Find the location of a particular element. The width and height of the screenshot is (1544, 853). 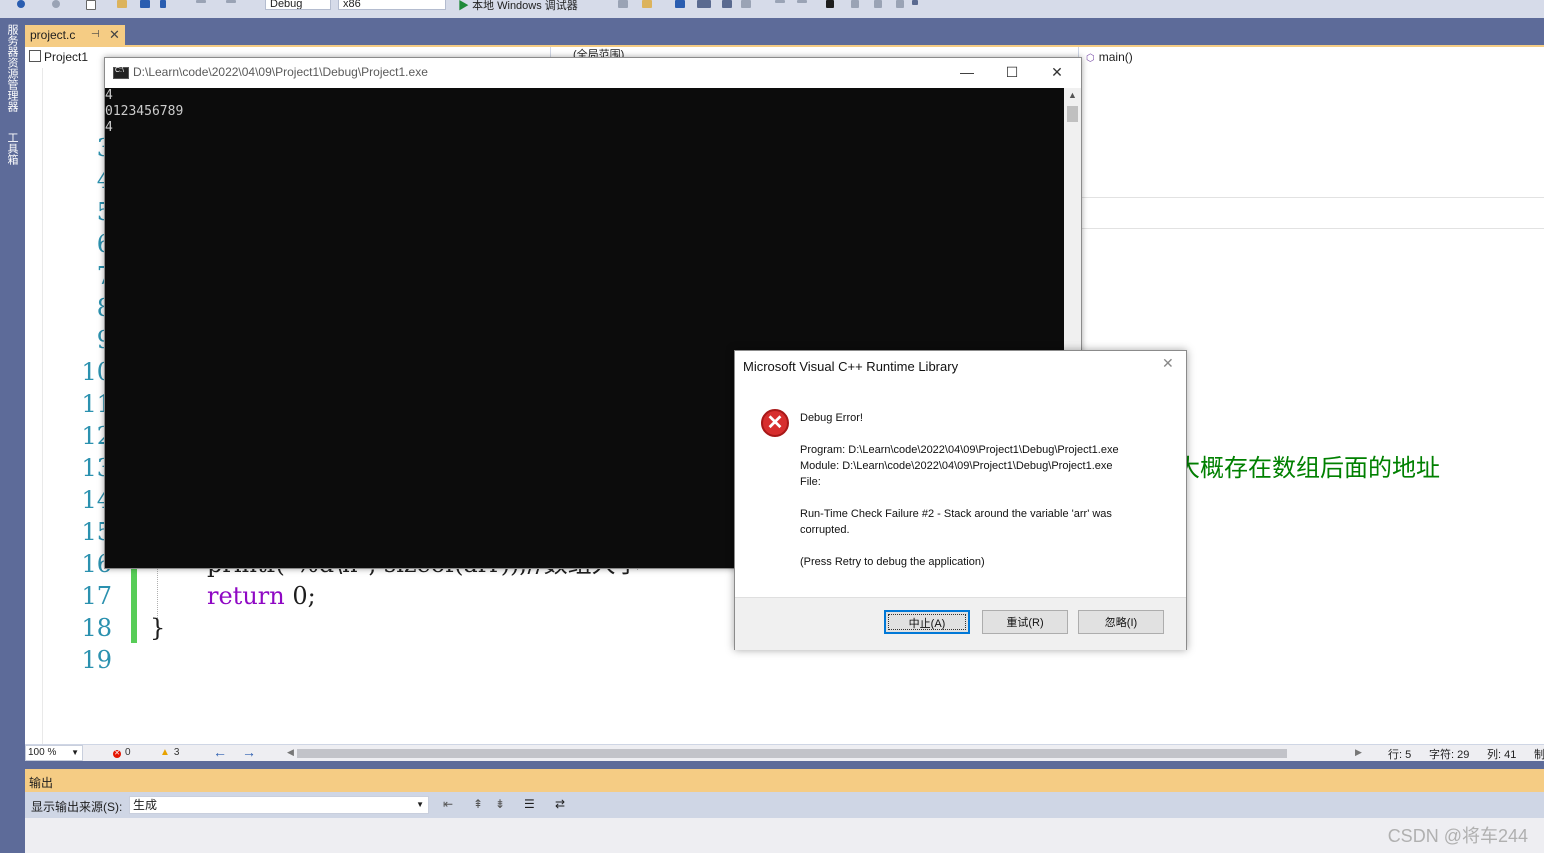

line-number: 18 is located at coordinates (96, 628).